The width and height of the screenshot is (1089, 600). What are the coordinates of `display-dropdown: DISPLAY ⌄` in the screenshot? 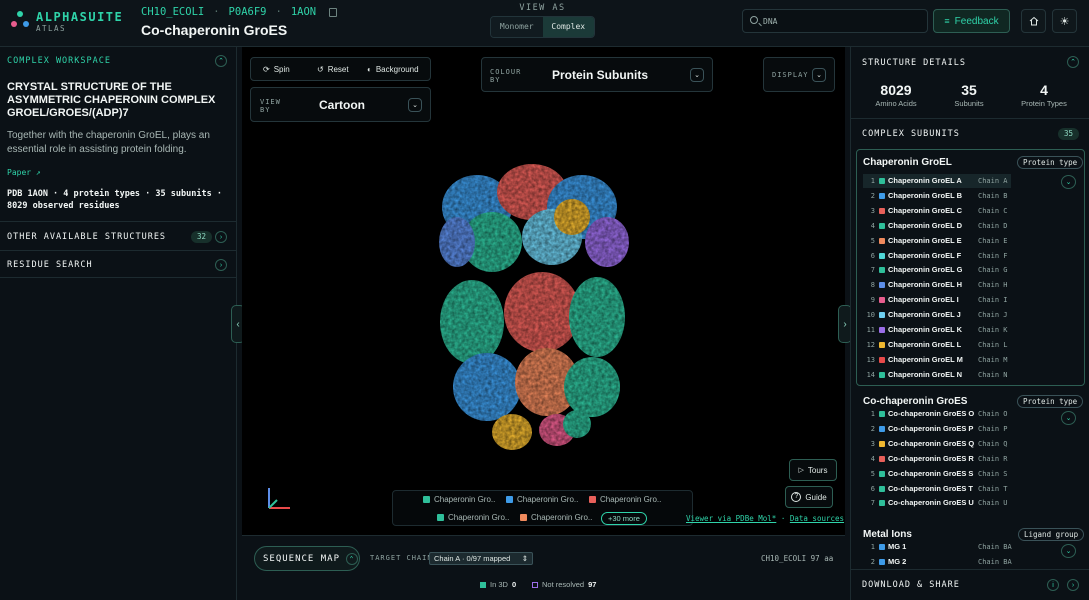 It's located at (799, 74).